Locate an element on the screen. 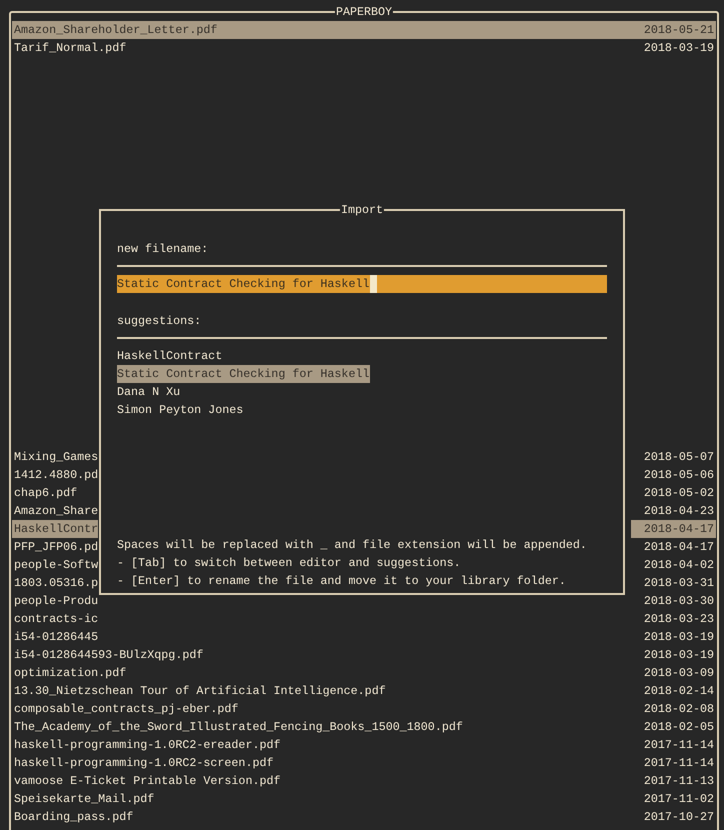 This screenshot has height=830, width=724. file-name: optimization.pdf is located at coordinates (69, 673).